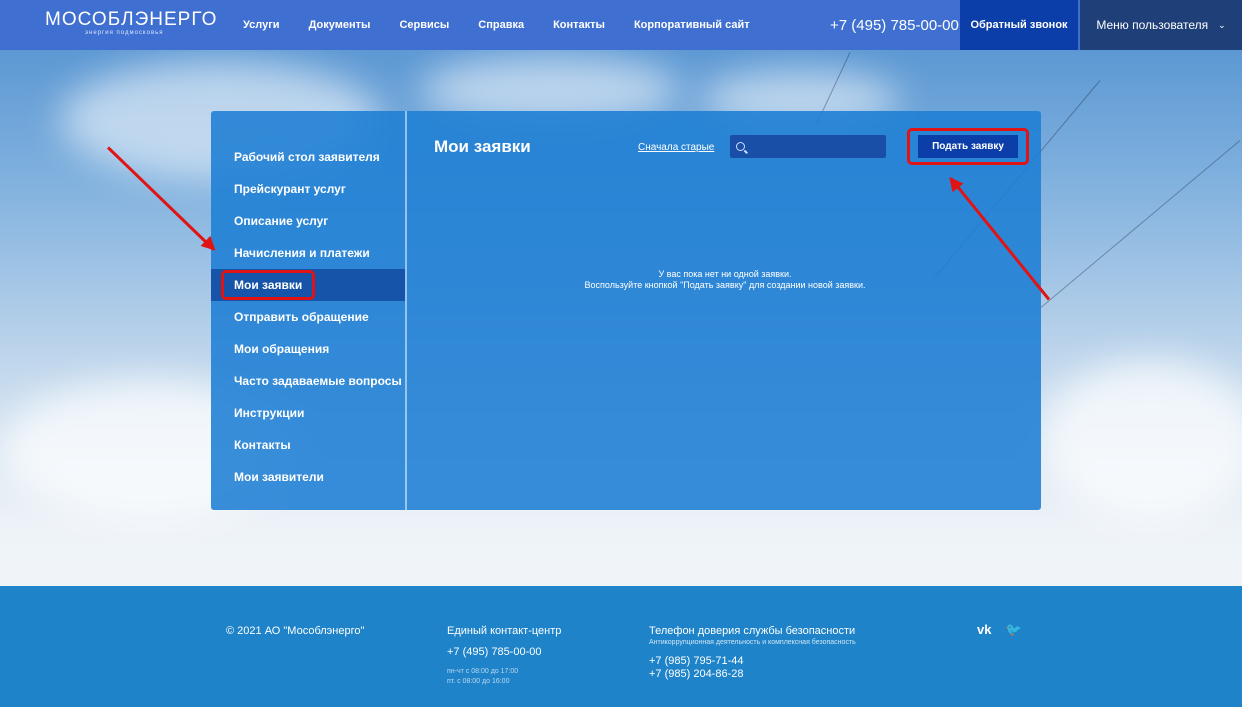 Image resolution: width=1242 pixels, height=707 pixels. I want to click on submit-request-highlight: Подать заявку, so click(968, 146).